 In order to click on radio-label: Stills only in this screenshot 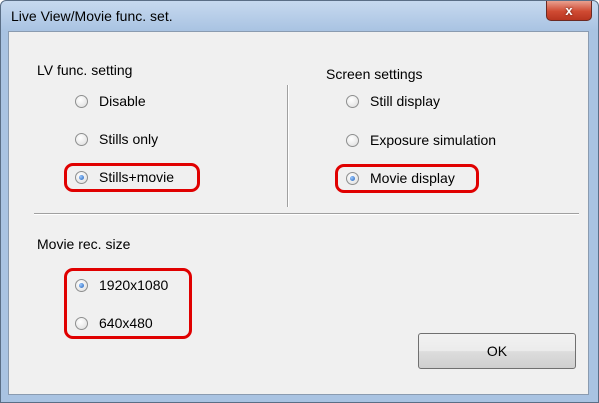, I will do `click(129, 139)`.